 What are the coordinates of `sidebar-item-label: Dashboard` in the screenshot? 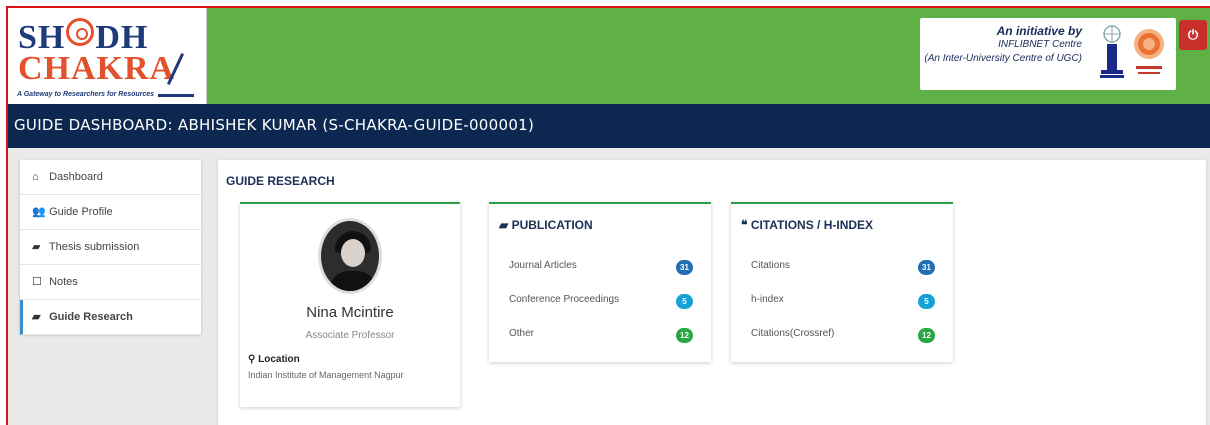 It's located at (76, 177).